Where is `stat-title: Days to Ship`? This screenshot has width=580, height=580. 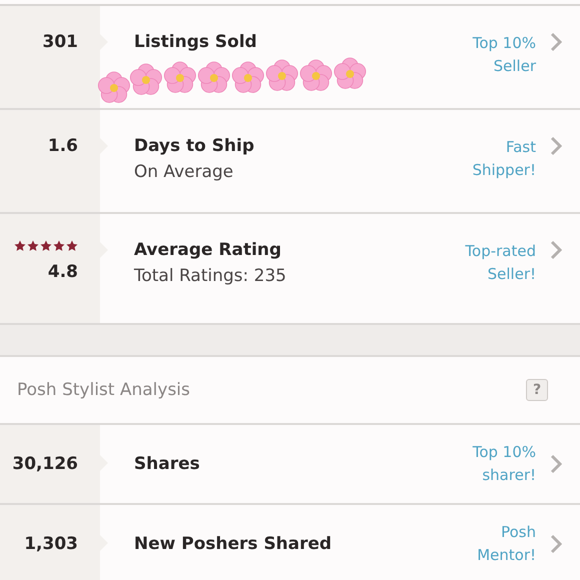 stat-title: Days to Ship is located at coordinates (195, 146).